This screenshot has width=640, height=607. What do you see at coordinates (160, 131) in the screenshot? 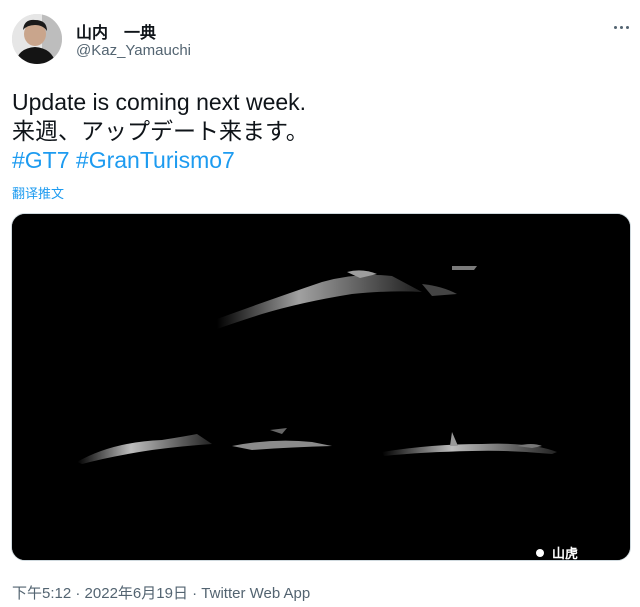
I see `tweet-text-line-japanese: 来週、アップデート来ます。` at bounding box center [160, 131].